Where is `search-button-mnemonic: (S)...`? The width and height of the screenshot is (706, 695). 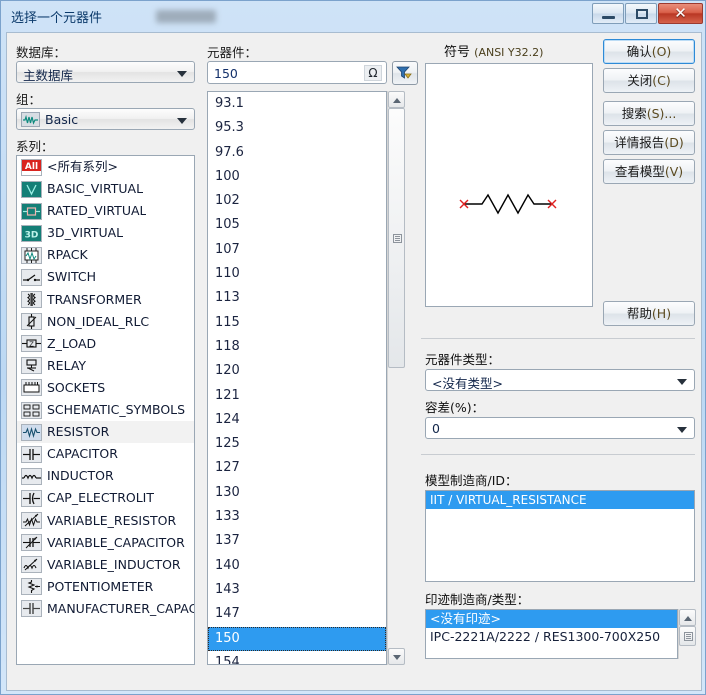
search-button-mnemonic: (S)... is located at coordinates (661, 113).